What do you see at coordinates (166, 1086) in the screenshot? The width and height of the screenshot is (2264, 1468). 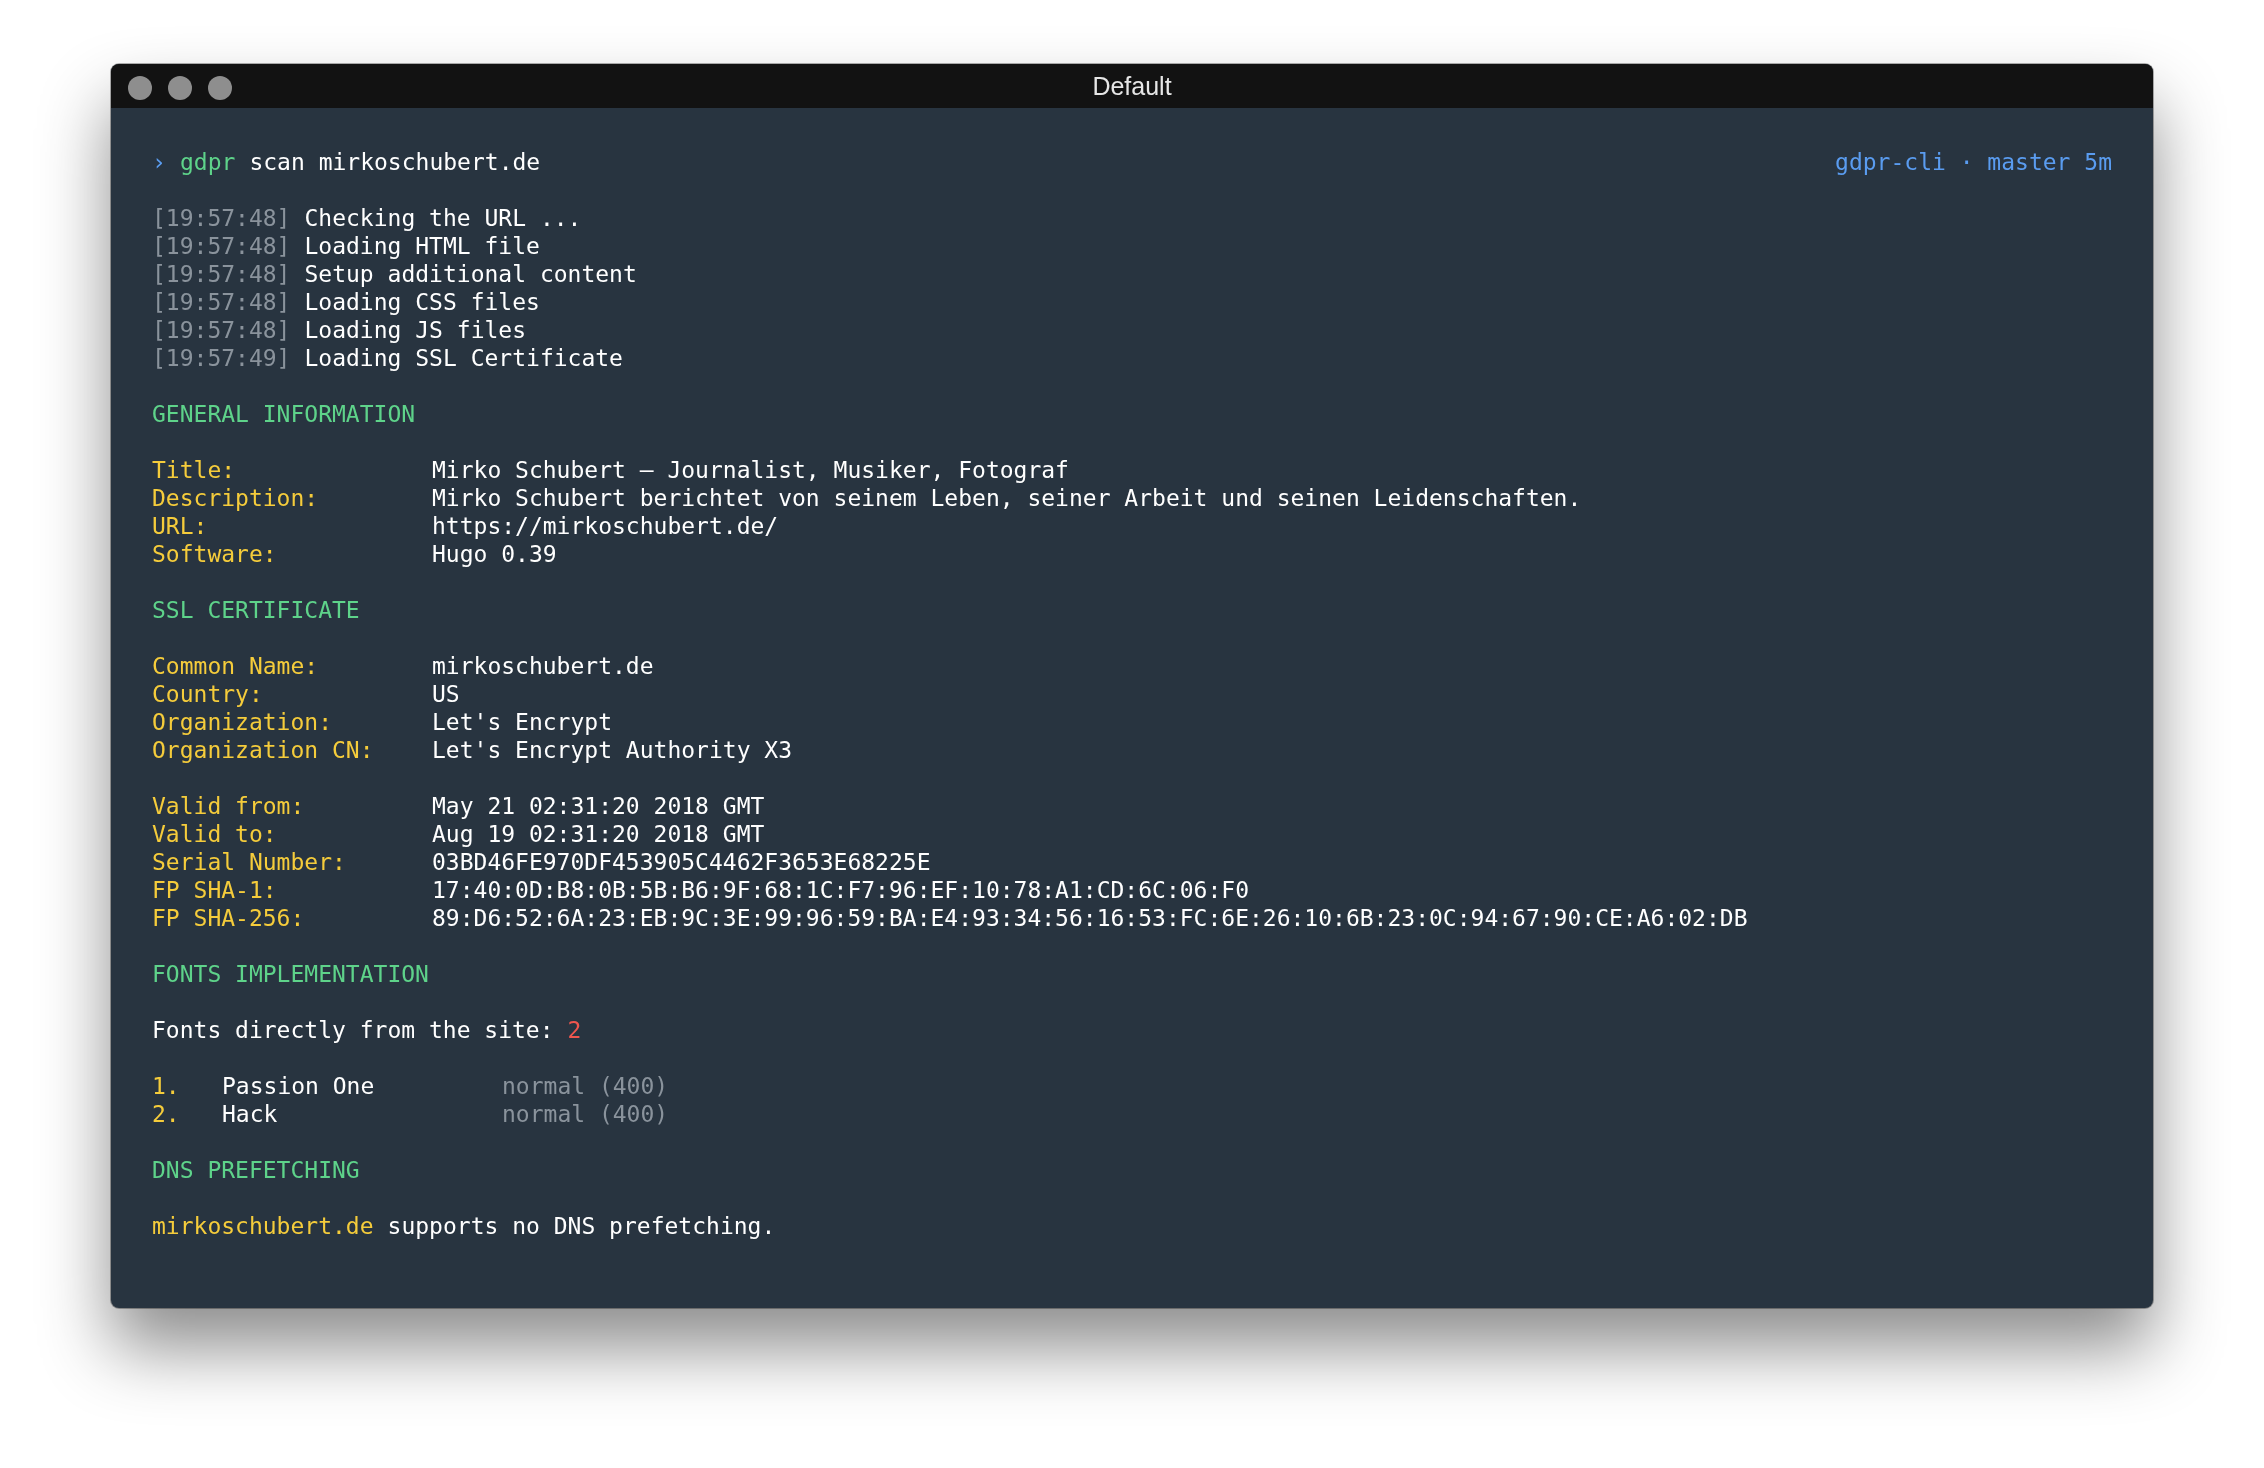 I see `list-number: 1.` at bounding box center [166, 1086].